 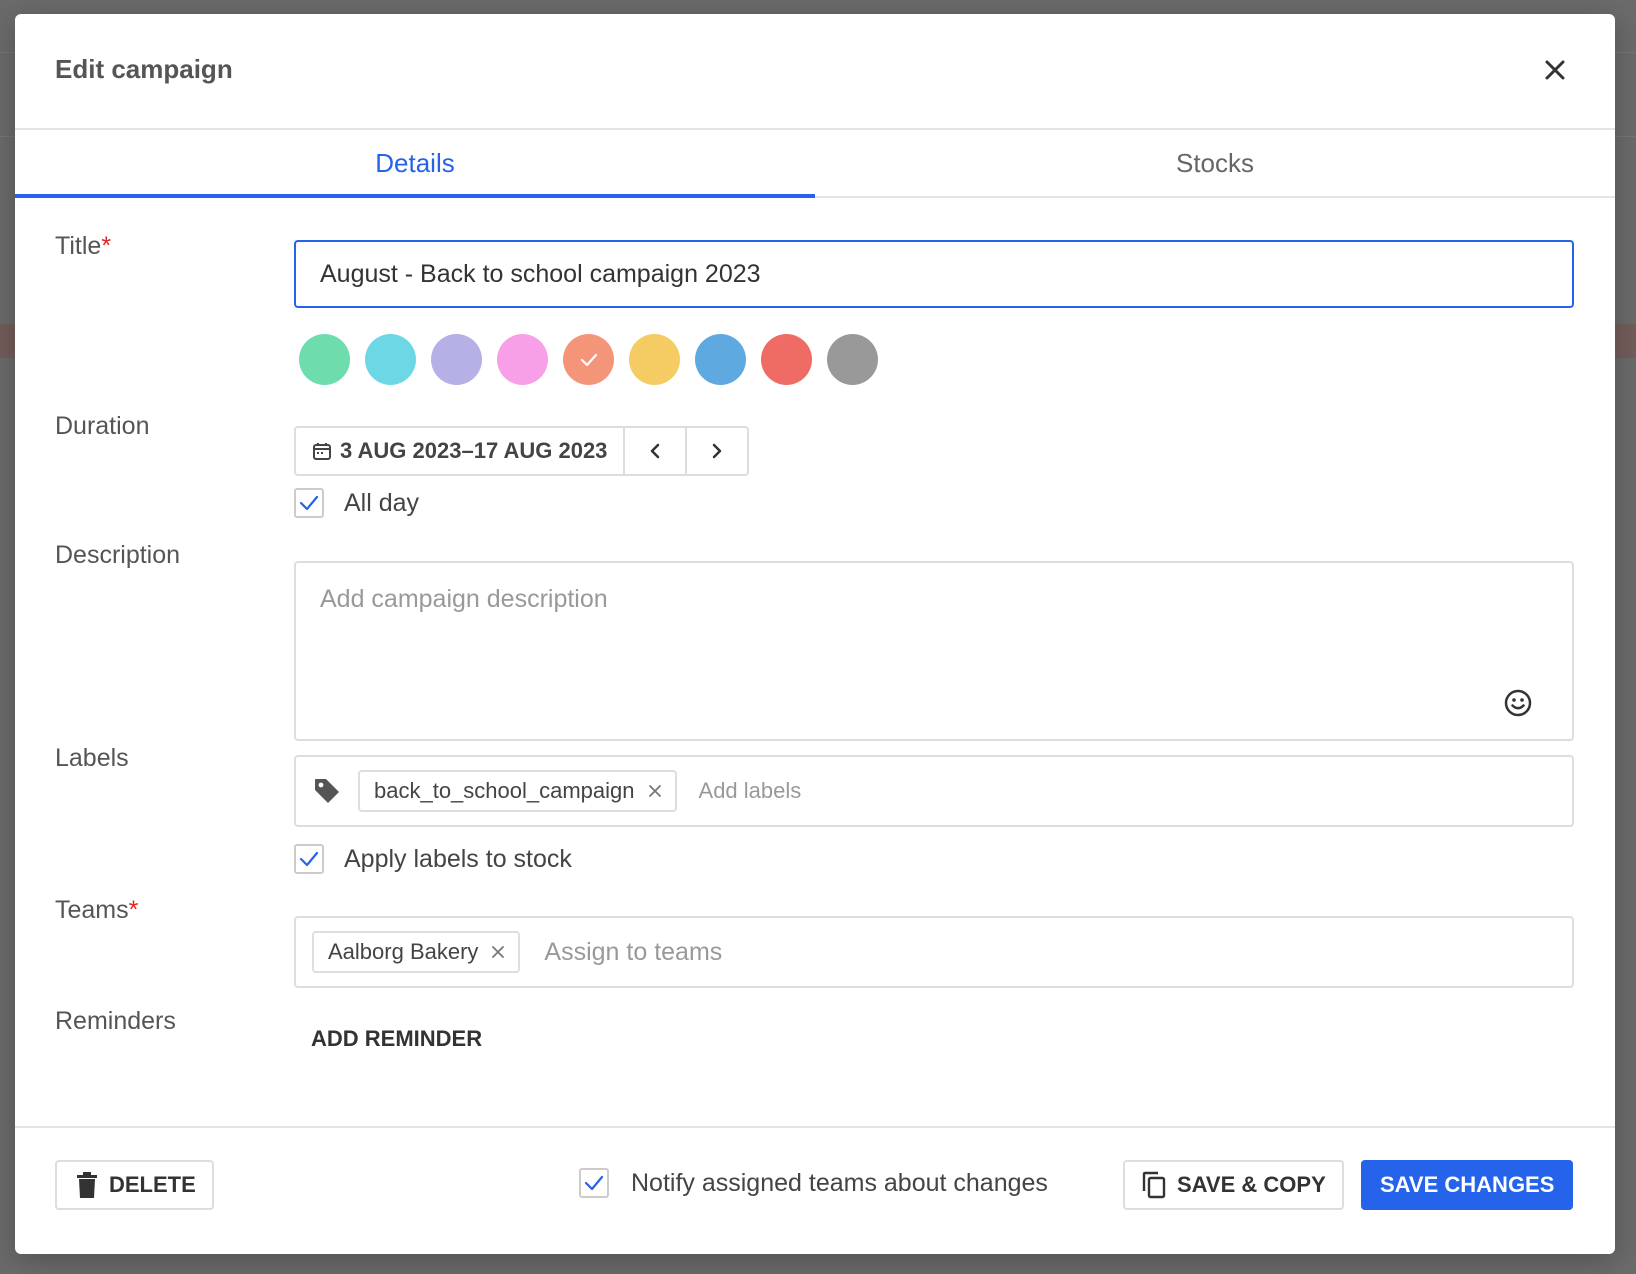 What do you see at coordinates (464, 599) in the screenshot?
I see `description-placeholder: Add campaign description` at bounding box center [464, 599].